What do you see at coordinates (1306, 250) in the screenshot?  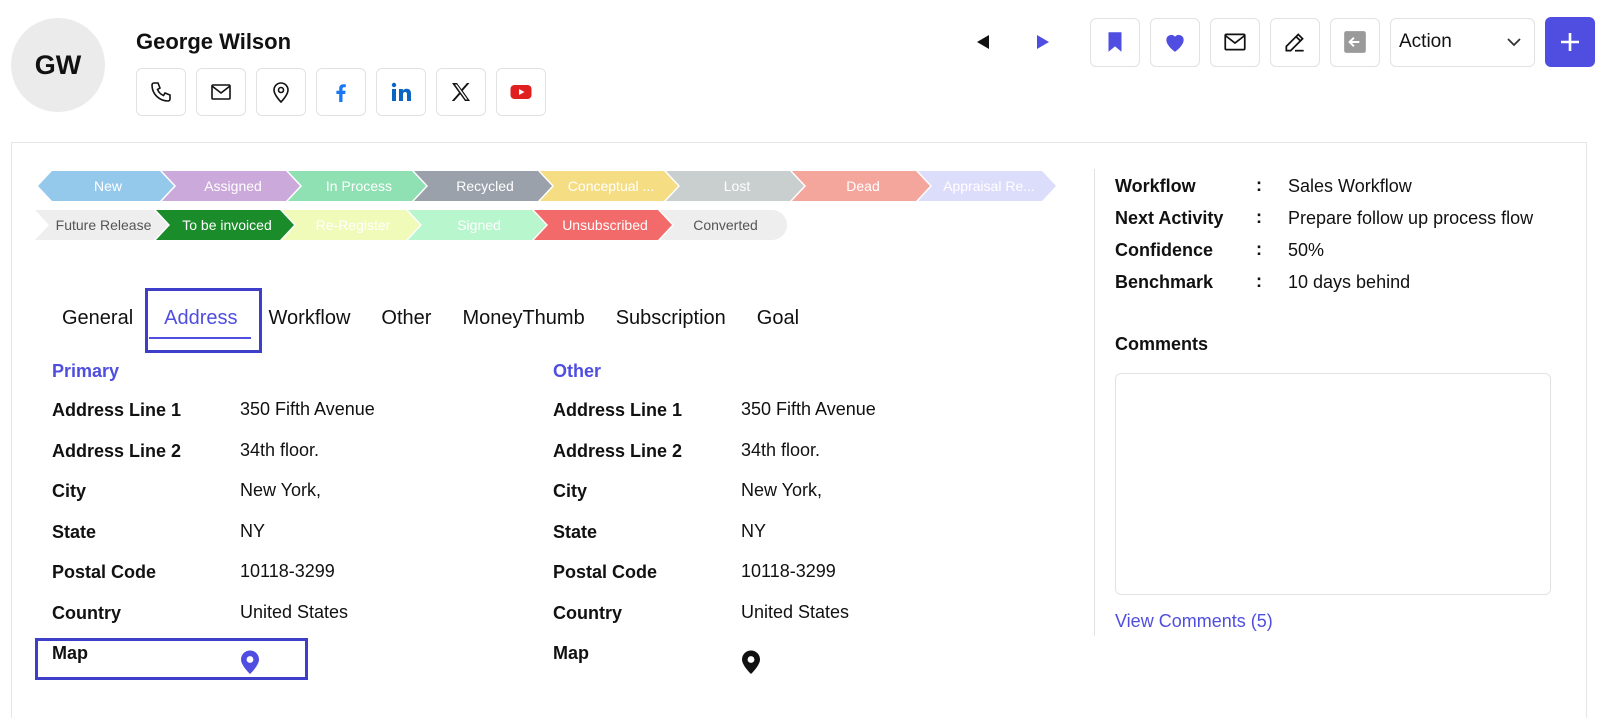 I see `confidence-value: 50%` at bounding box center [1306, 250].